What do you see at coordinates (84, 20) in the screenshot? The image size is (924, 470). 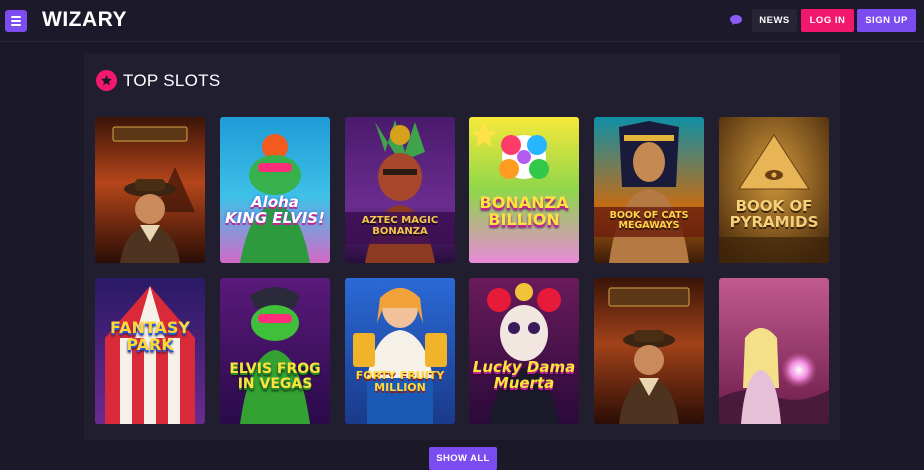 I see `site-logo: WIZARY` at bounding box center [84, 20].